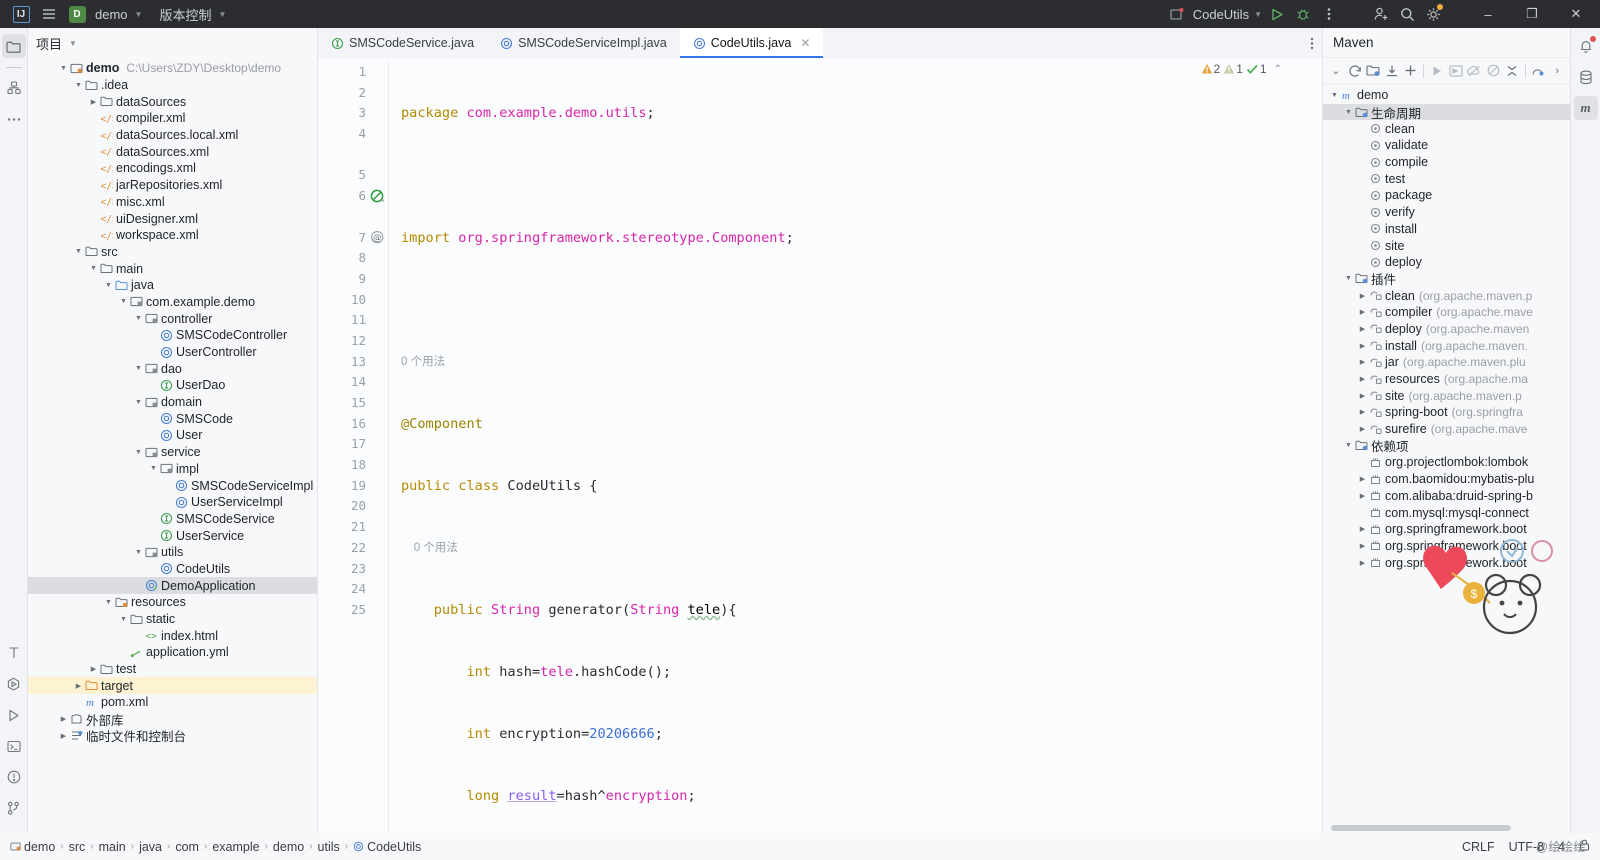 The width and height of the screenshot is (1600, 860). What do you see at coordinates (172, 43) in the screenshot?
I see `project-panel-header: 项目 ▼` at bounding box center [172, 43].